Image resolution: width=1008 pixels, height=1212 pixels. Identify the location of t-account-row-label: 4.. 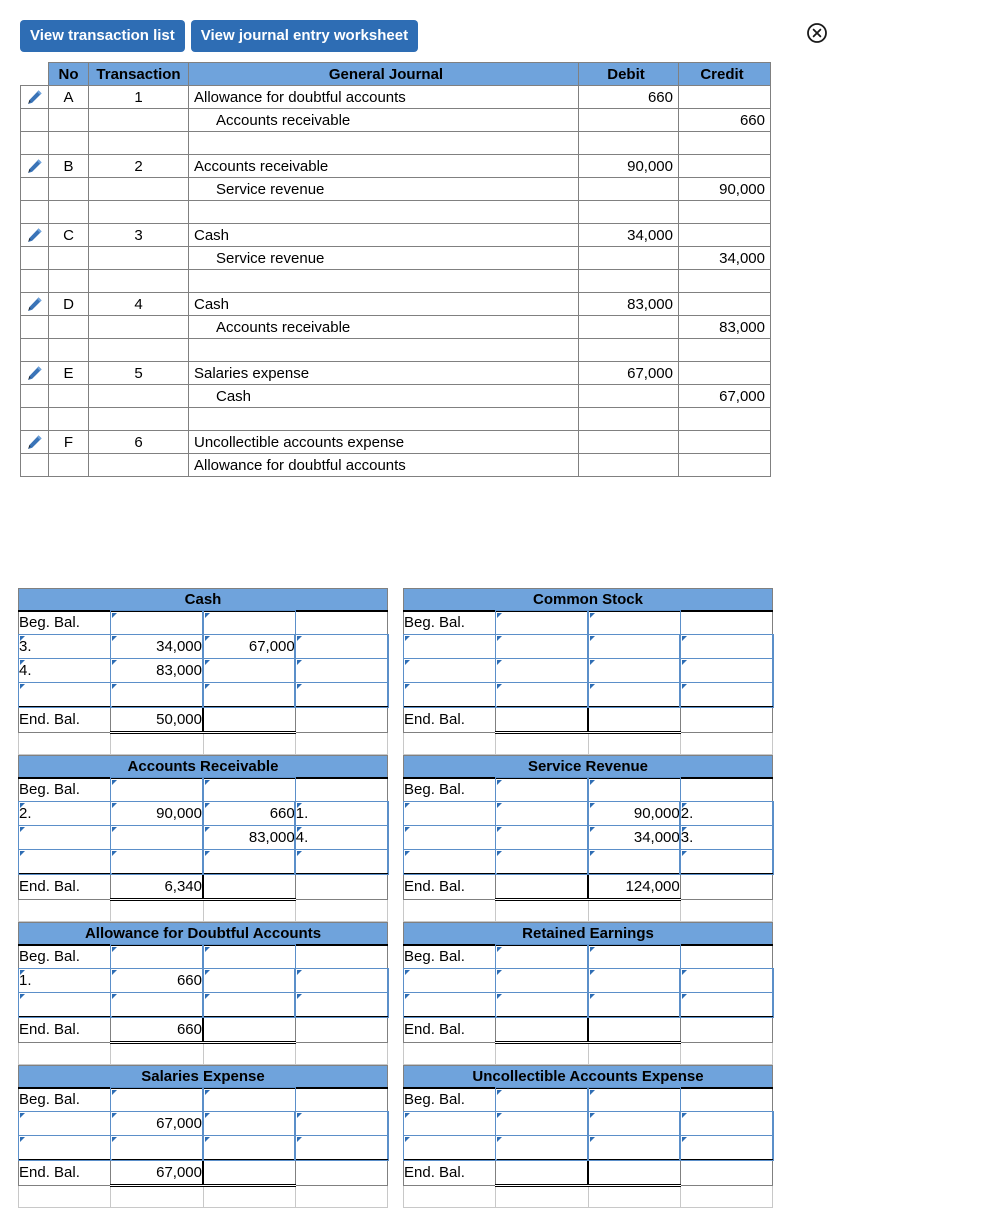
(64, 670).